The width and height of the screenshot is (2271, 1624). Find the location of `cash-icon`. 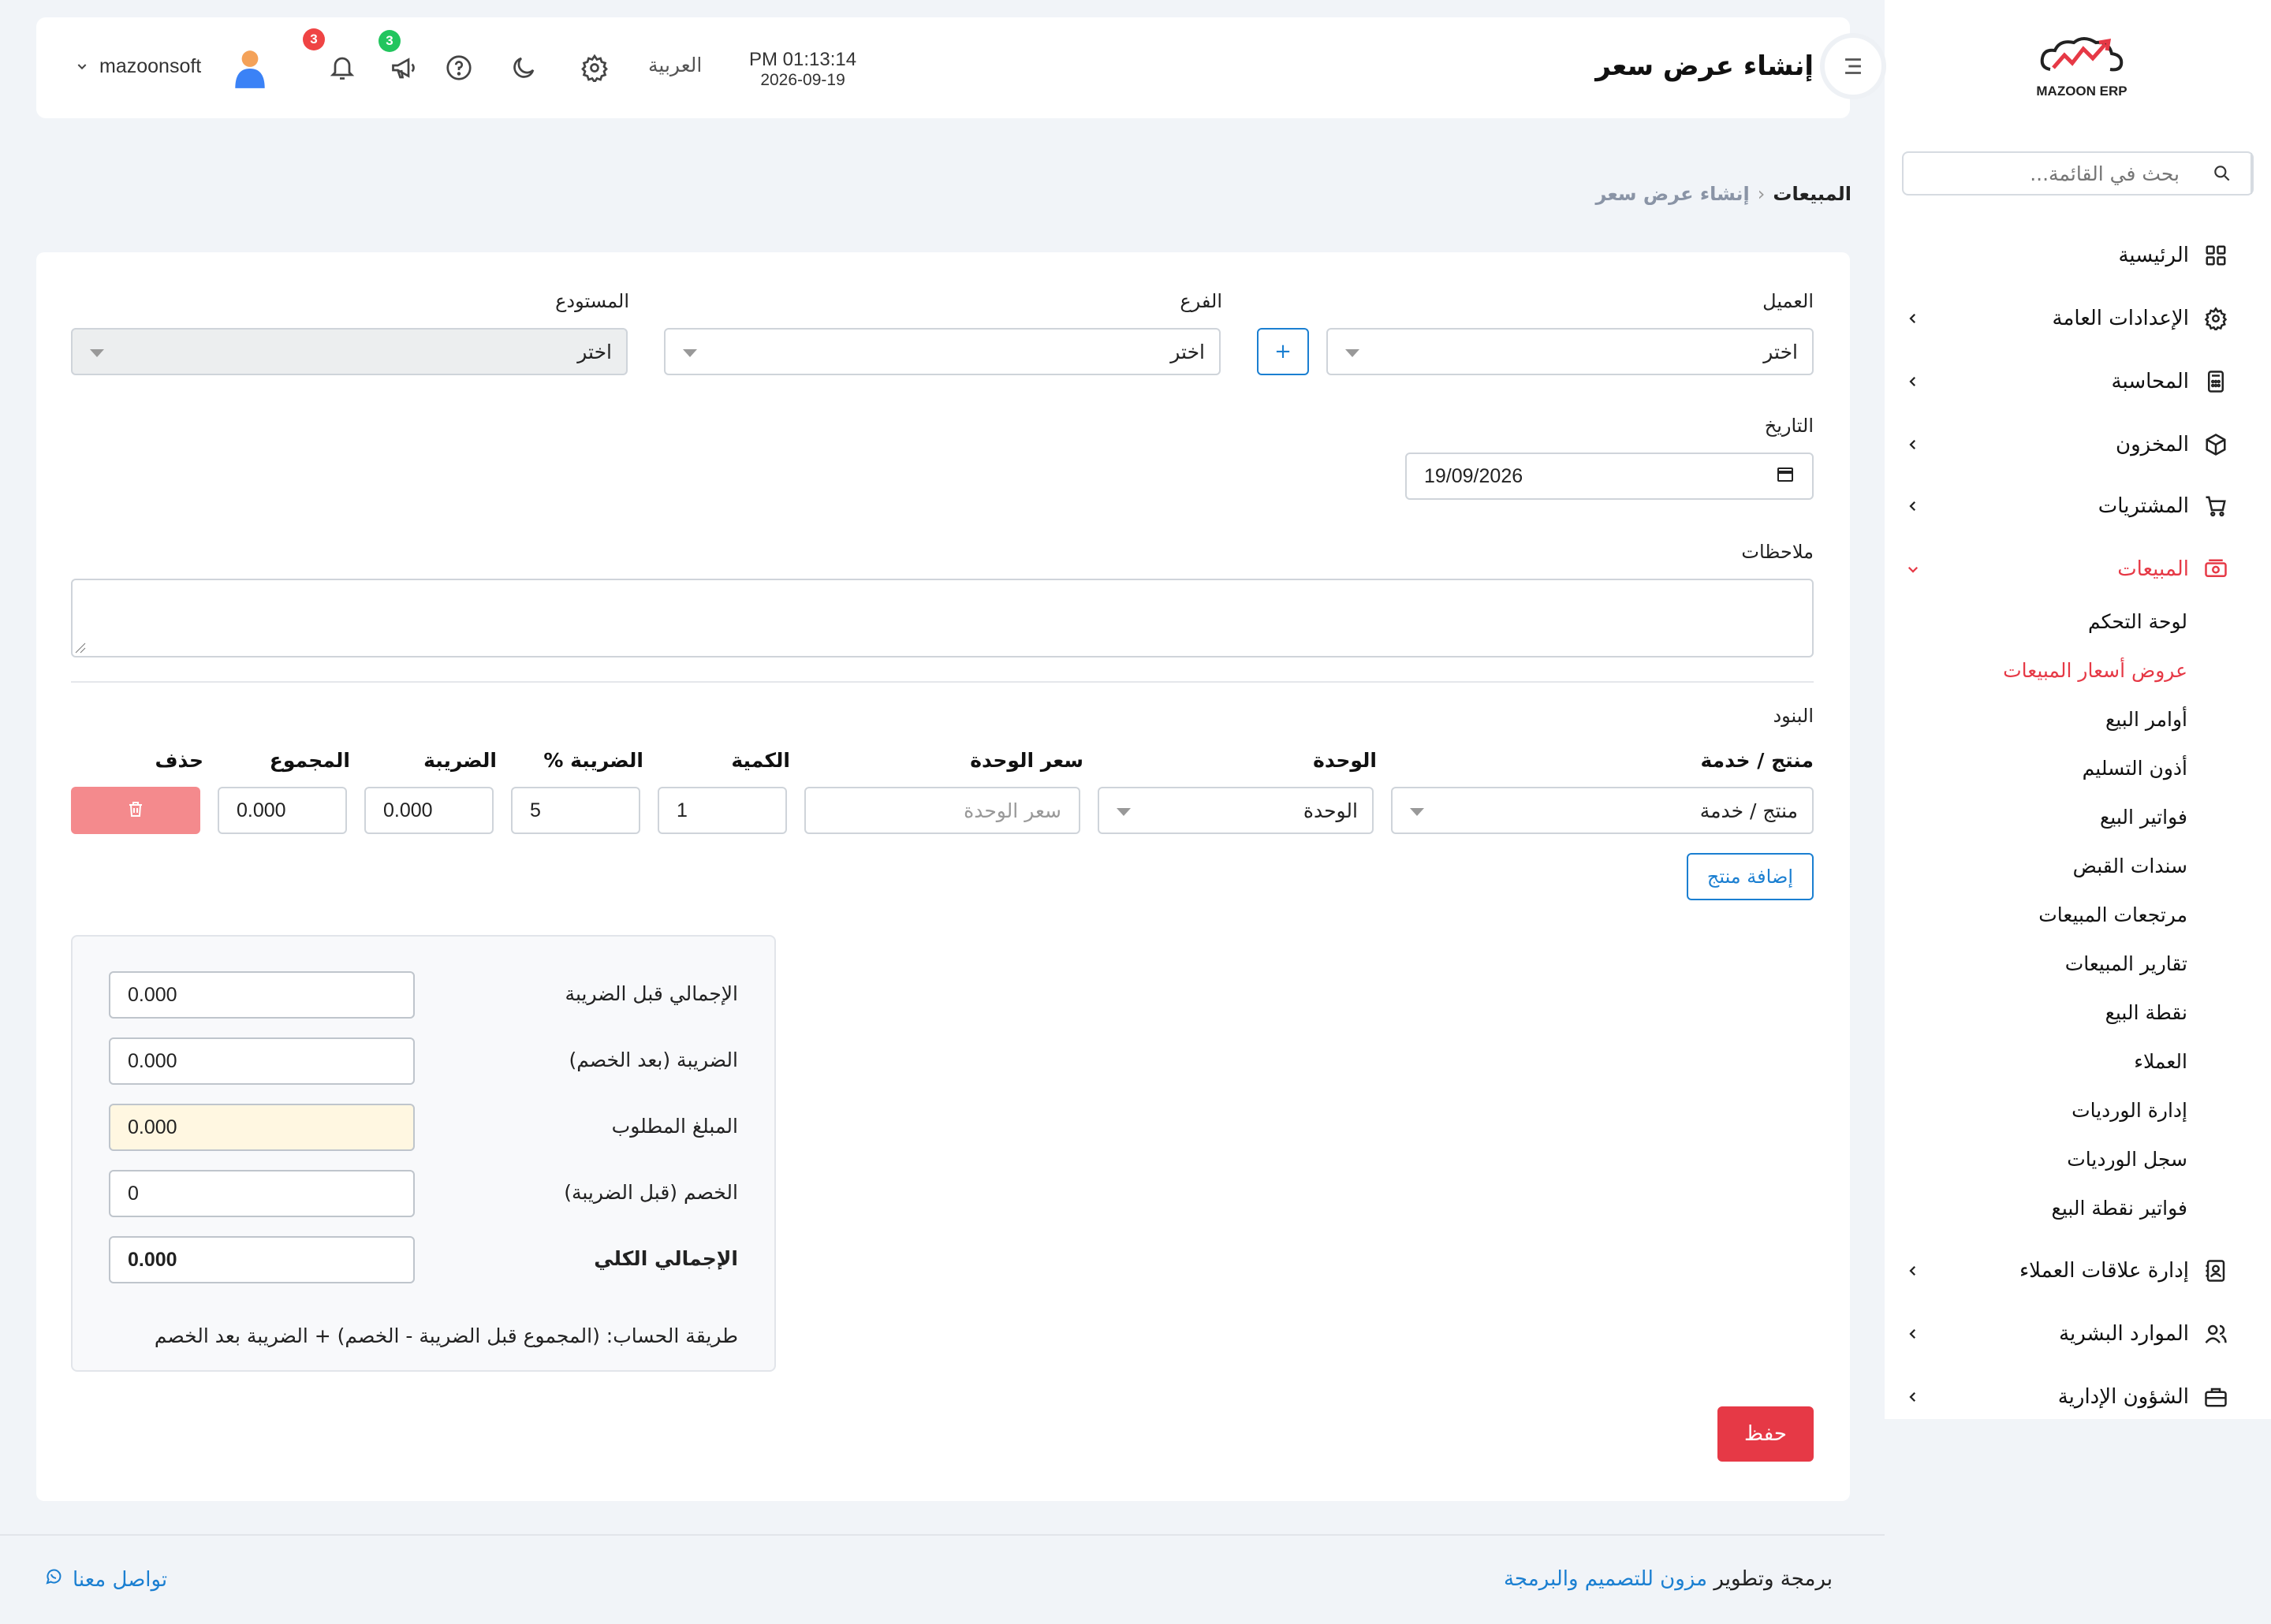

cash-icon is located at coordinates (2216, 569).